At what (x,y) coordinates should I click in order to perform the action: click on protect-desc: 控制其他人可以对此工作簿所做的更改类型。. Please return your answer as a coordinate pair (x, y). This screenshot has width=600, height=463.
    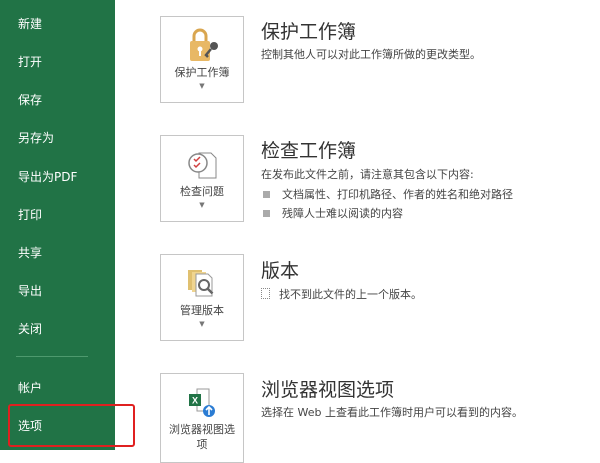
    Looking at the image, I should click on (371, 54).